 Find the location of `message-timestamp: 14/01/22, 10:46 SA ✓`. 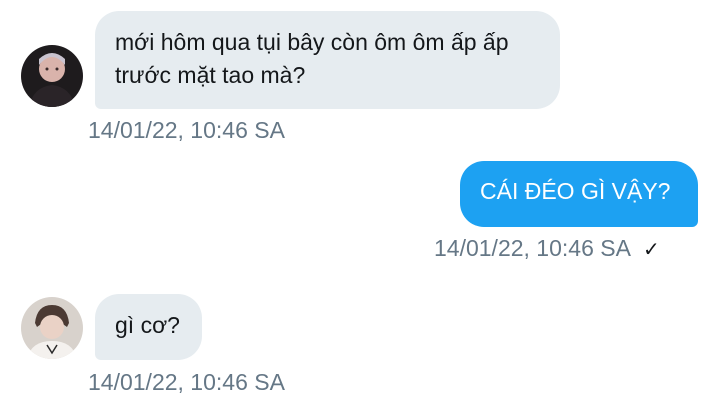

message-timestamp: 14/01/22, 10:46 SA ✓ is located at coordinates (547, 248).